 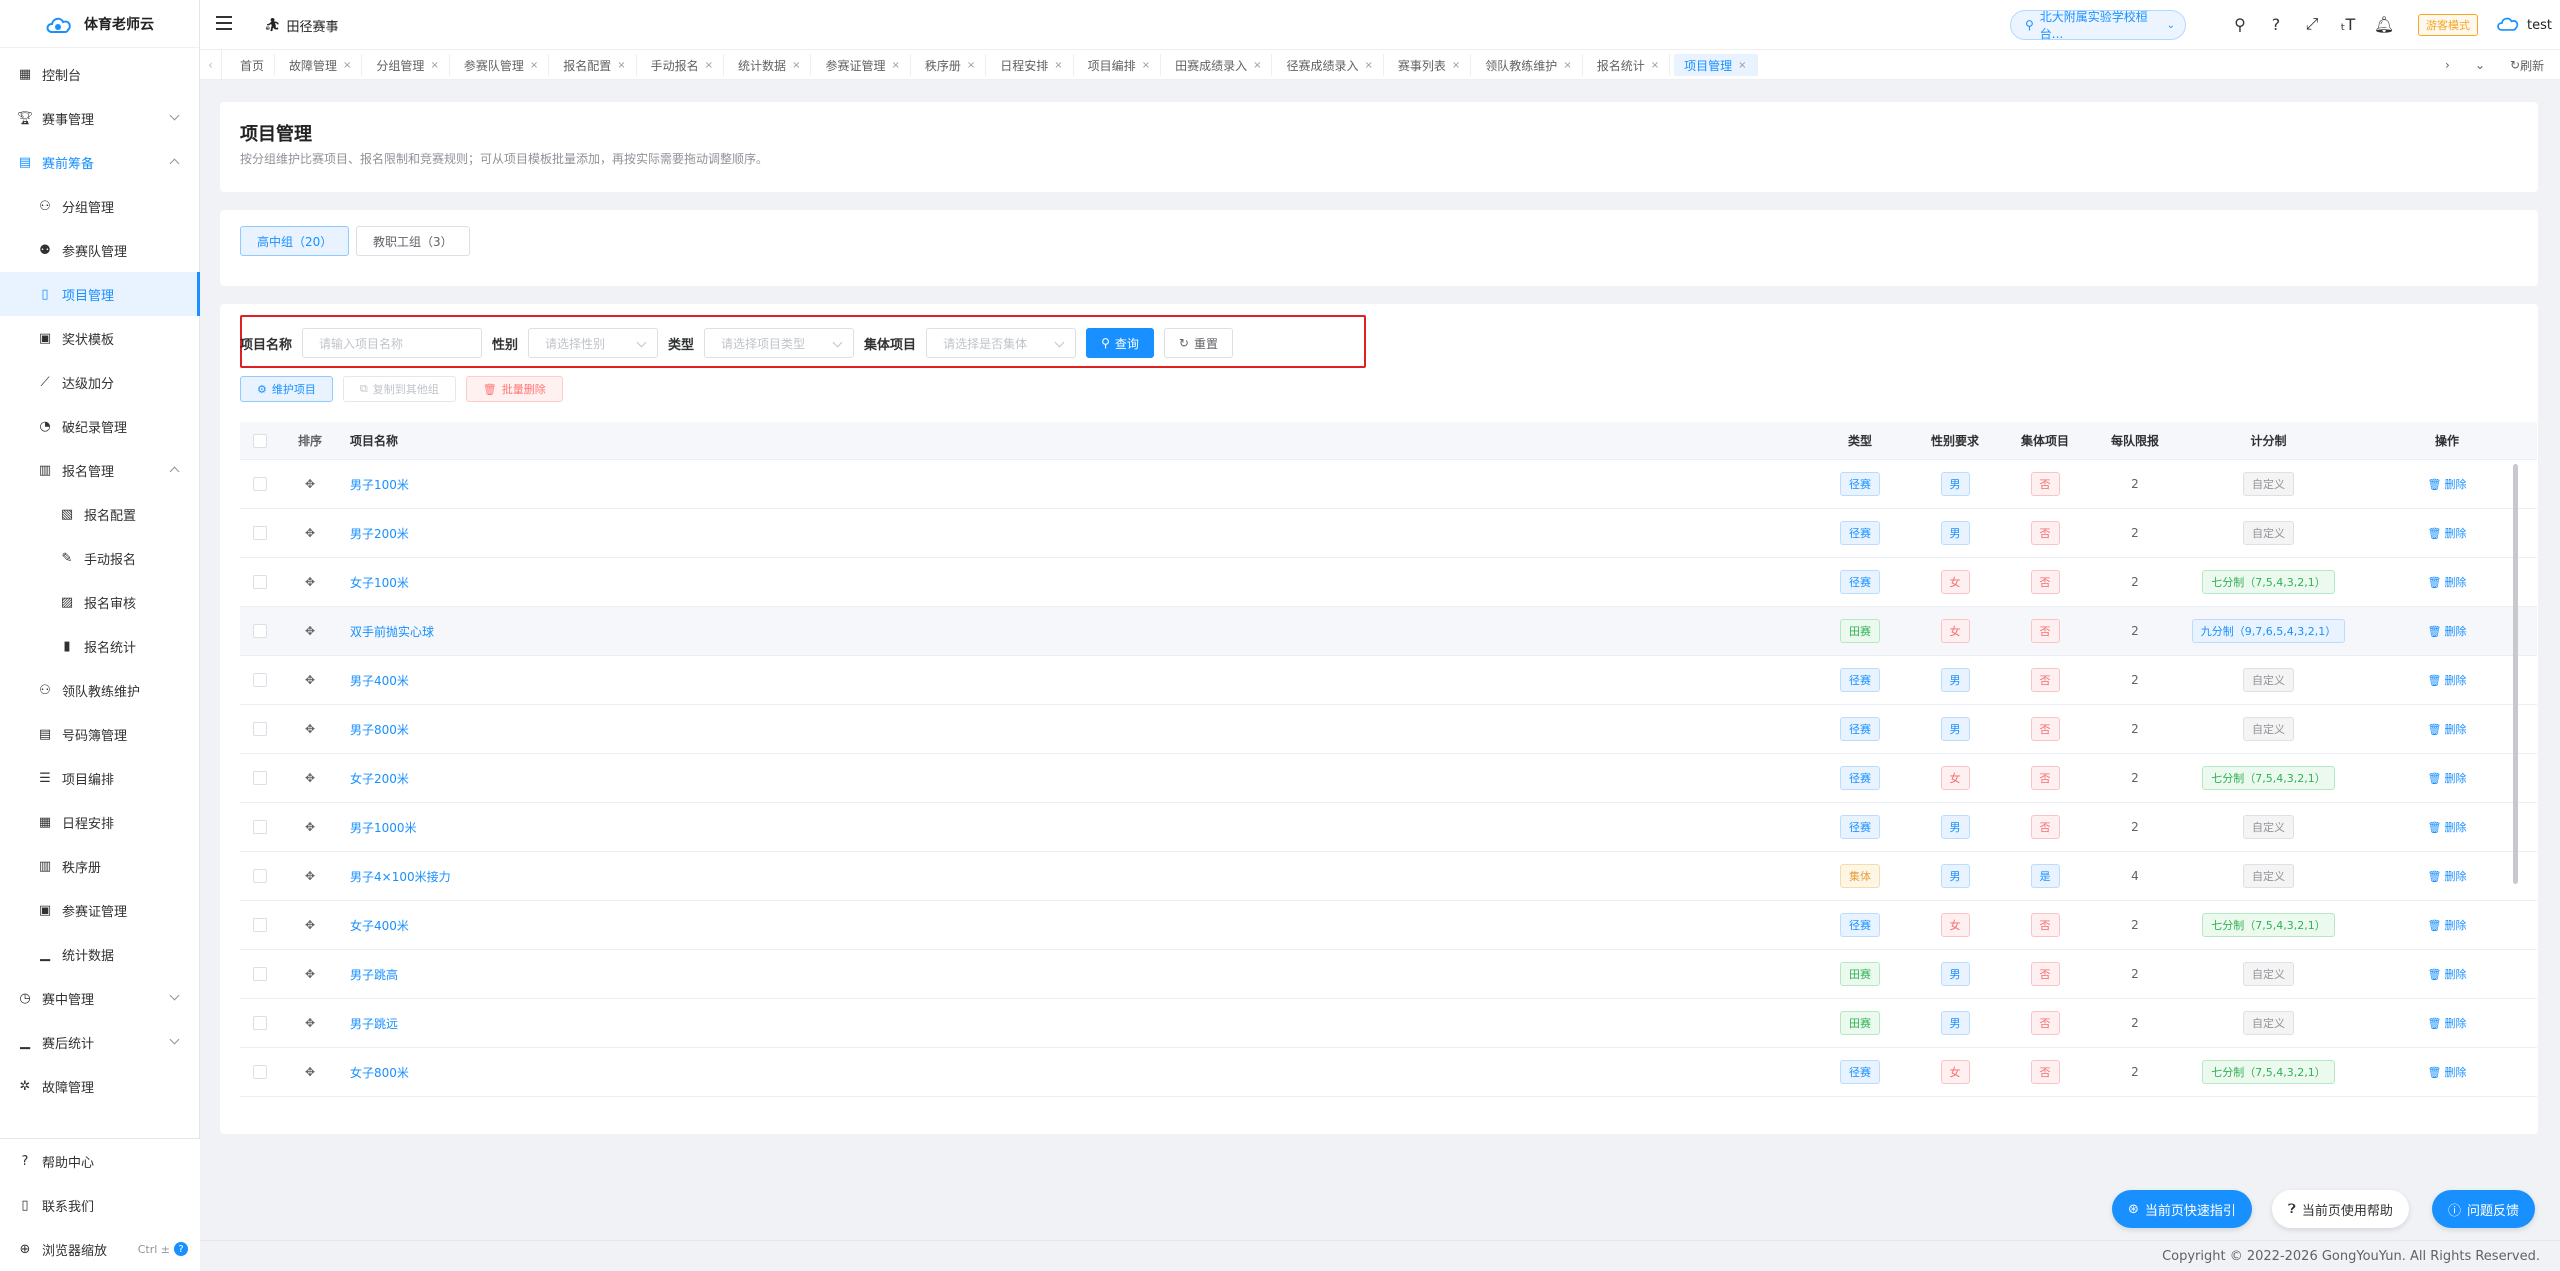 I want to click on tab-item: 首页, so click(x=253, y=65).